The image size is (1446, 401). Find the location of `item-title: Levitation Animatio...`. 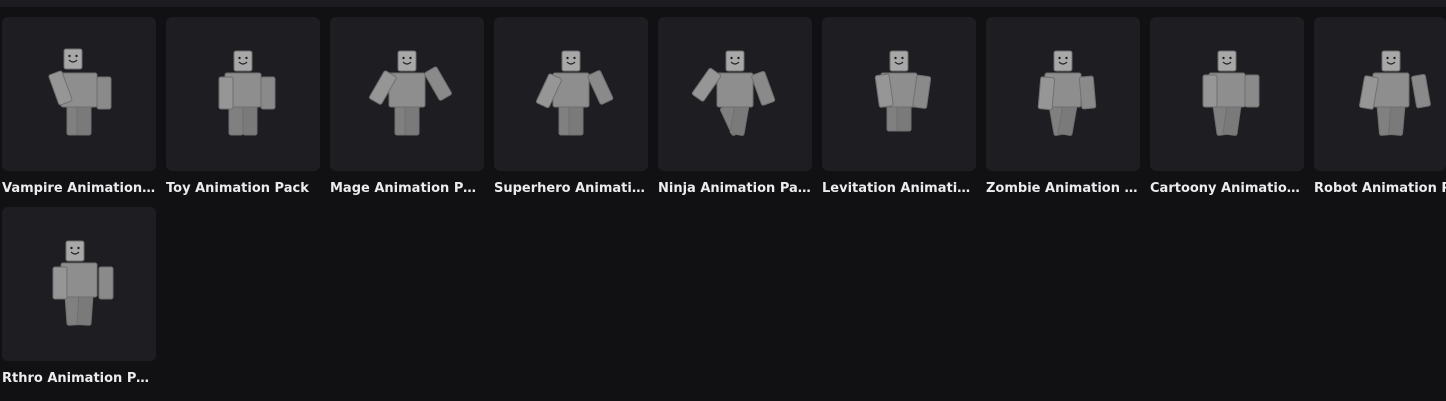

item-title: Levitation Animatio... is located at coordinates (899, 189).